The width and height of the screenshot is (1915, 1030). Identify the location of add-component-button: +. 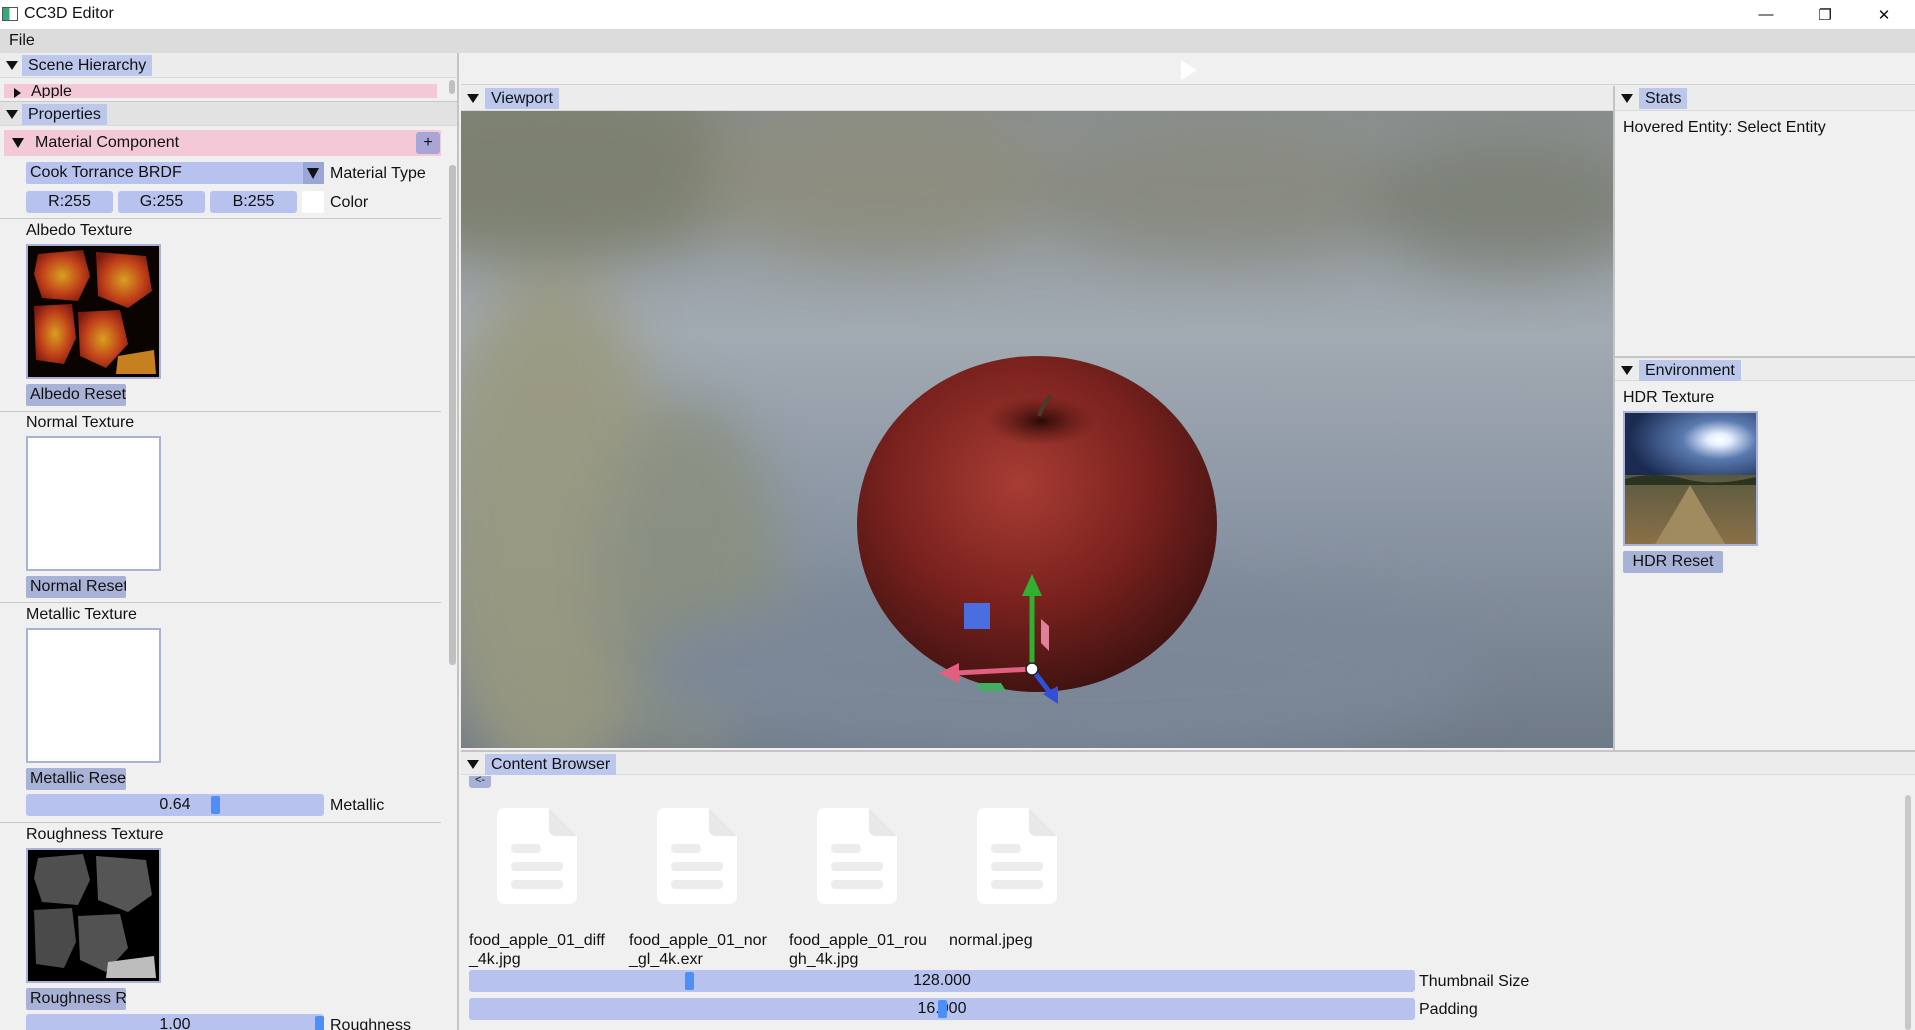
(428, 143).